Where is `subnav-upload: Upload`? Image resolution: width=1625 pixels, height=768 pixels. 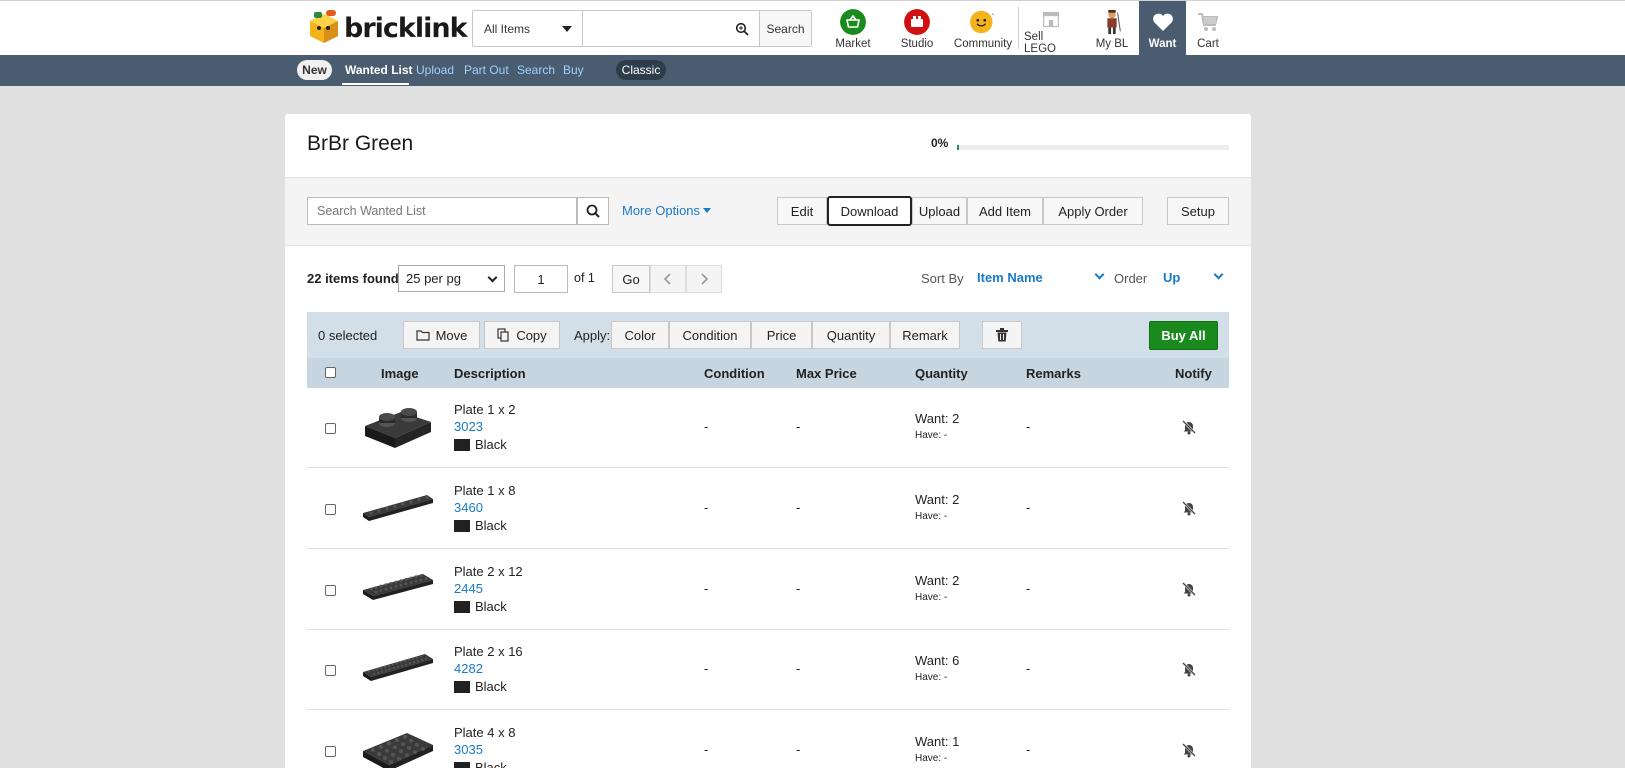 subnav-upload: Upload is located at coordinates (435, 70).